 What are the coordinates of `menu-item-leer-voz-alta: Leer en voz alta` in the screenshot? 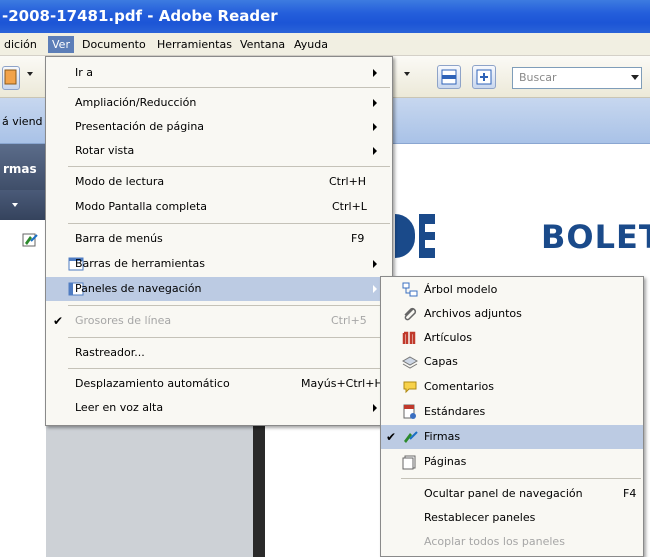 It's located at (219, 408).